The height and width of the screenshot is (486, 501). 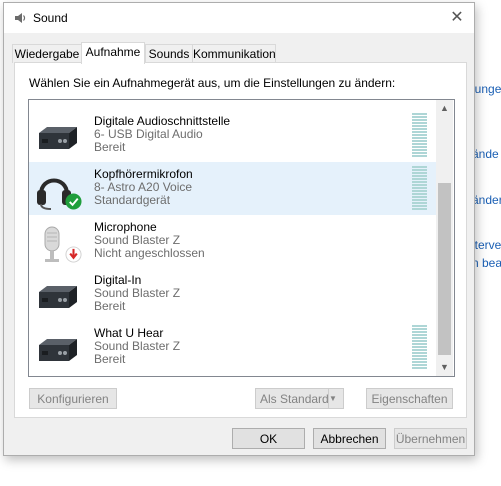 I want to click on properties-button: Eigenschaften, so click(x=409, y=398).